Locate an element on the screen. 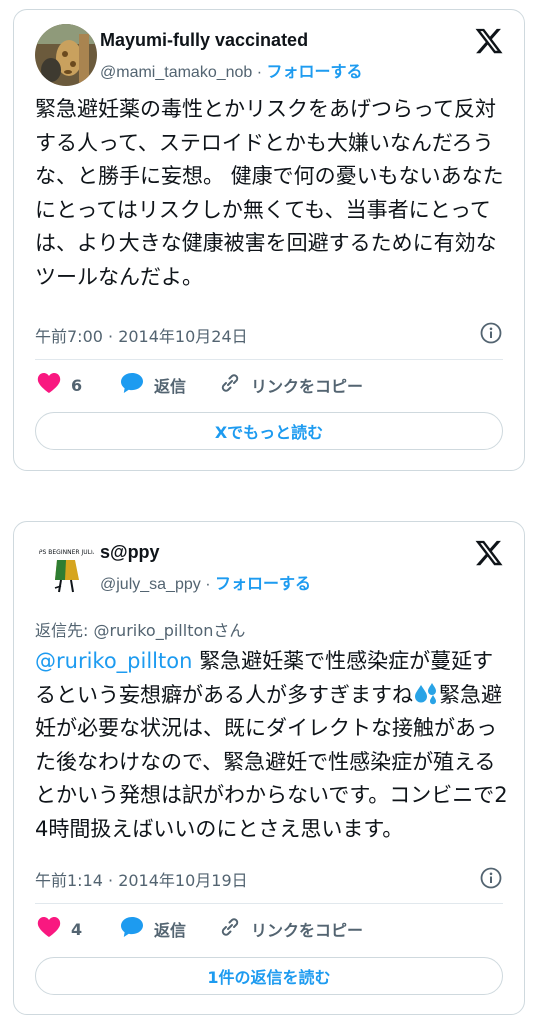 This screenshot has width=538, height=1024. avatar: FPS BEGINNER JULIE is located at coordinates (66, 567).